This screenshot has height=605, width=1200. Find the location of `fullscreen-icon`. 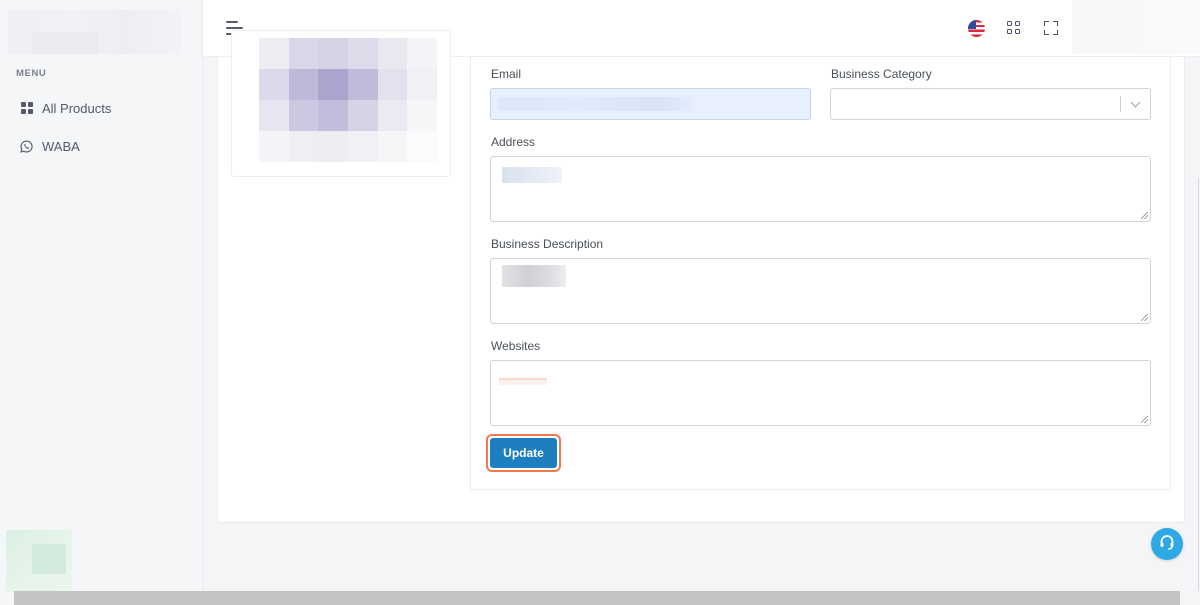

fullscreen-icon is located at coordinates (1051, 28).